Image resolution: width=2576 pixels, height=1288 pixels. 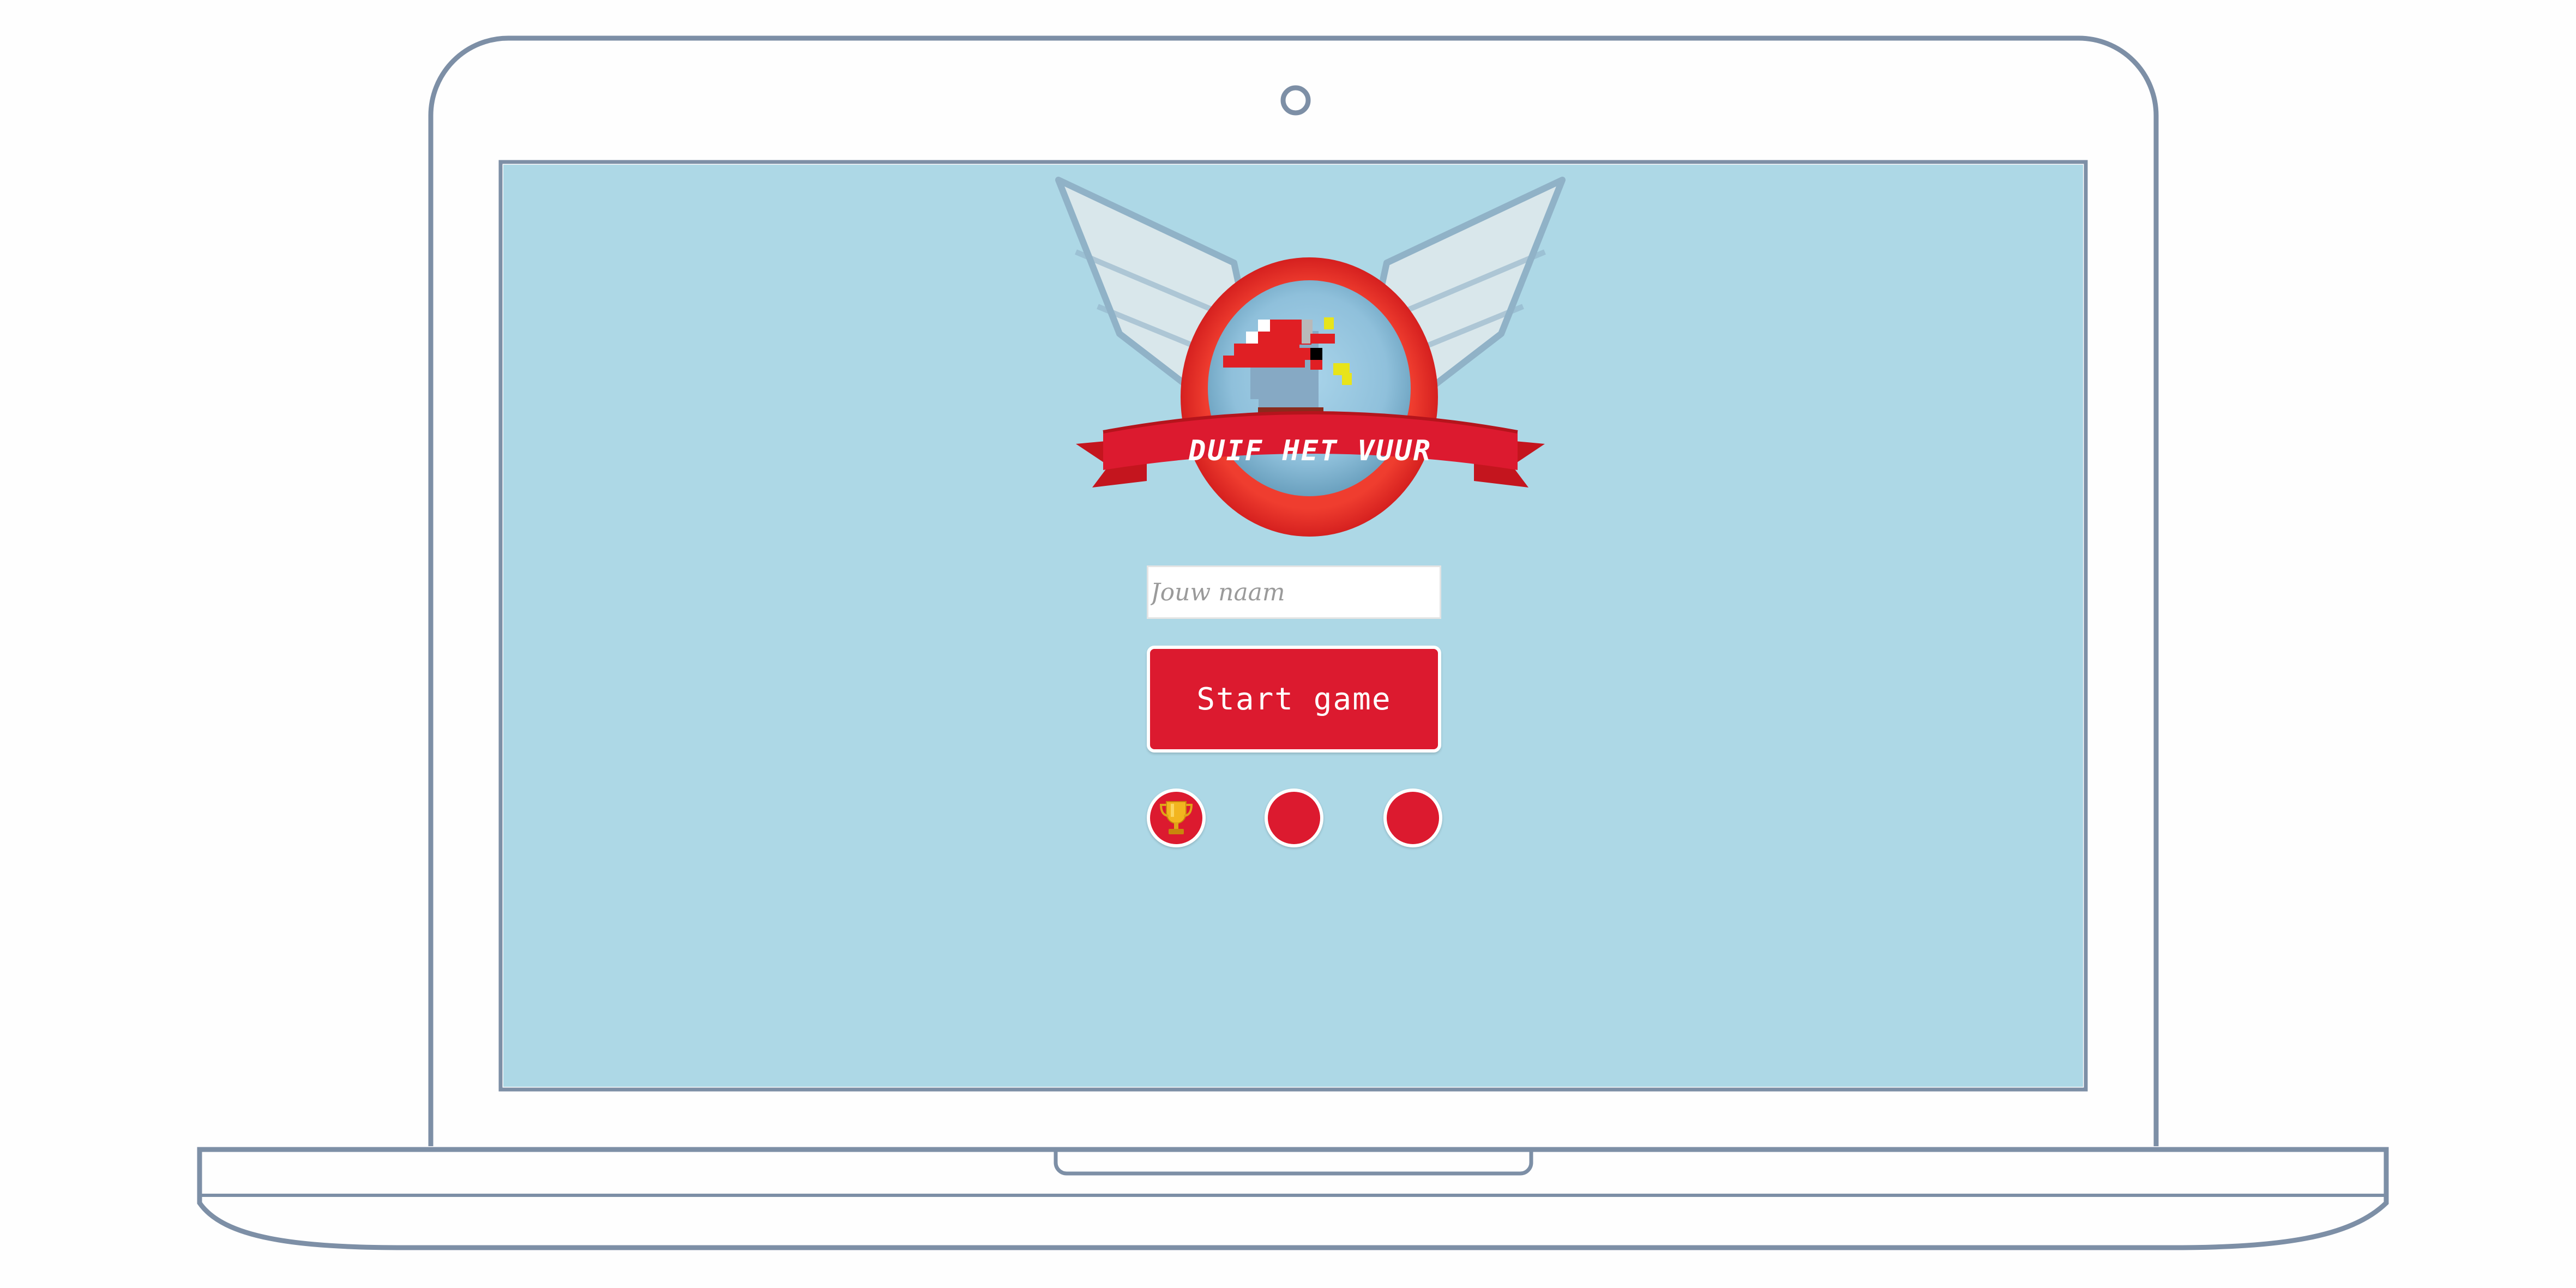 What do you see at coordinates (1295, 100) in the screenshot?
I see `camera-icon` at bounding box center [1295, 100].